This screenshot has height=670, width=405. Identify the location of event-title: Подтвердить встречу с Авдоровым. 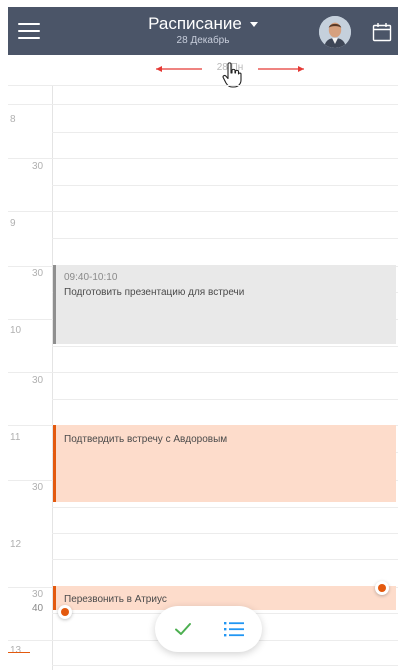
(146, 439).